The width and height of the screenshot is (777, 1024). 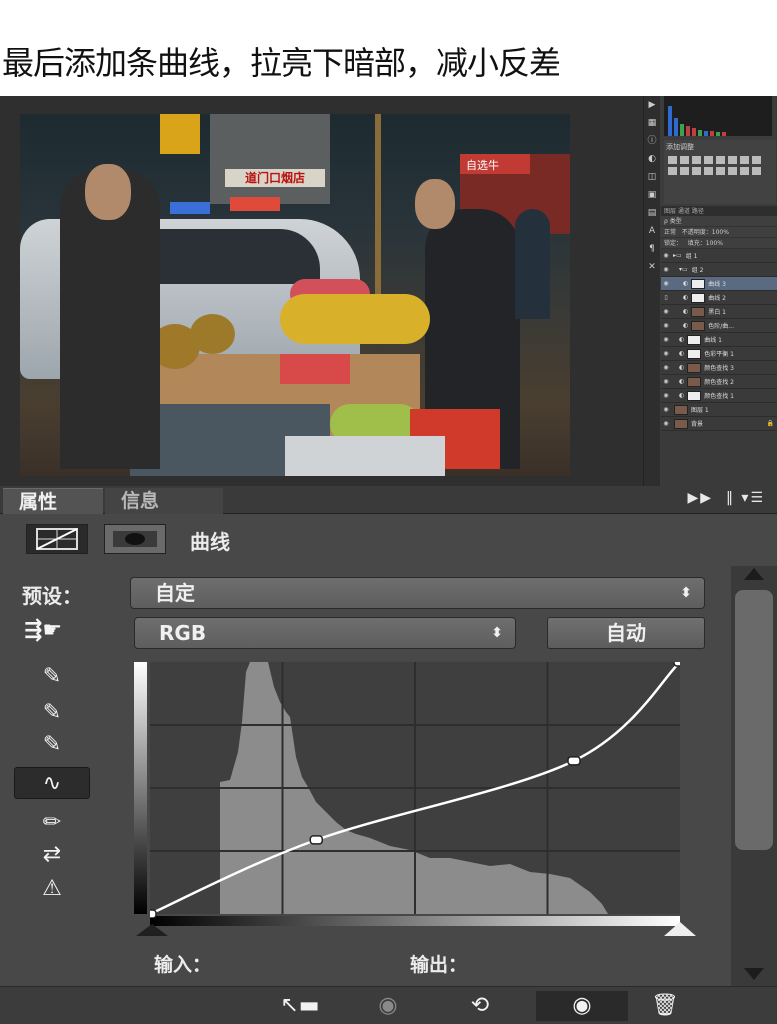 What do you see at coordinates (52, 823) in the screenshot?
I see `pencil-icon: ✏` at bounding box center [52, 823].